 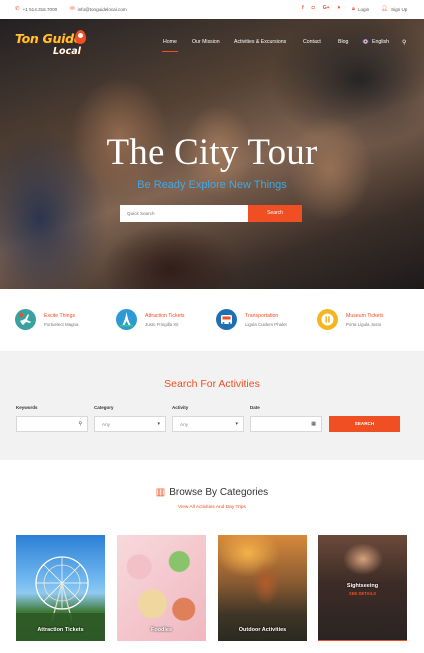 What do you see at coordinates (363, 9) in the screenshot?
I see `login-label: Login` at bounding box center [363, 9].